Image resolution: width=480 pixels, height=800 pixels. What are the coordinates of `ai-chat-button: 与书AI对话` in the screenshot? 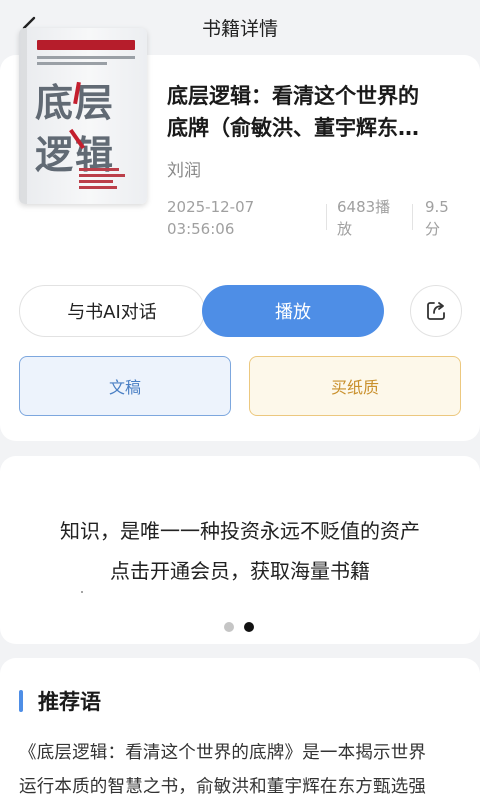 It's located at (112, 311).